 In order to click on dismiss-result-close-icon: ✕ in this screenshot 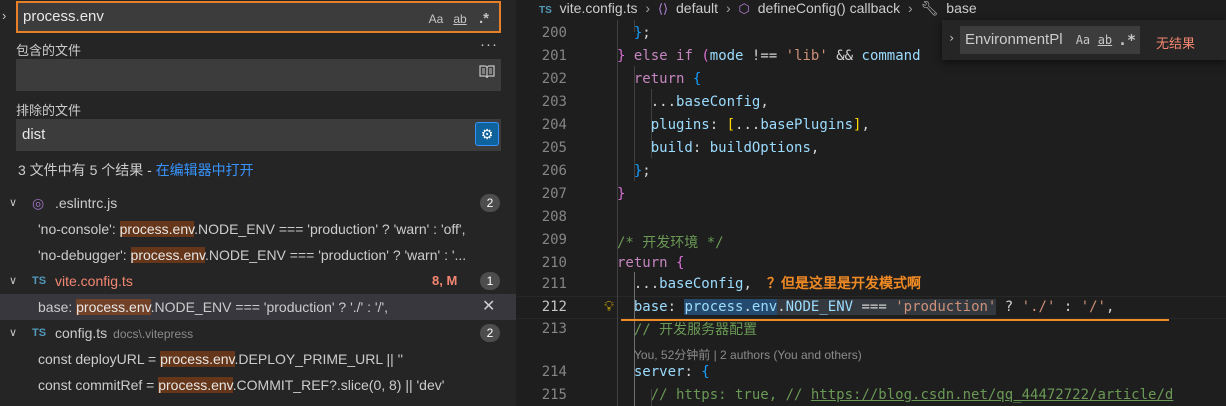, I will do `click(488, 307)`.